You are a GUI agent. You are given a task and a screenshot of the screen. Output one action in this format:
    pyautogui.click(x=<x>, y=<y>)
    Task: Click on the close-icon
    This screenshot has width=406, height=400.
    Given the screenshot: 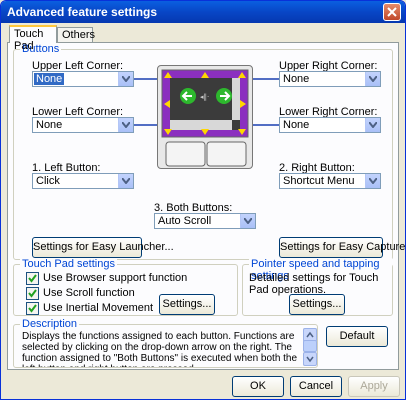 What is the action you would take?
    pyautogui.click(x=392, y=12)
    